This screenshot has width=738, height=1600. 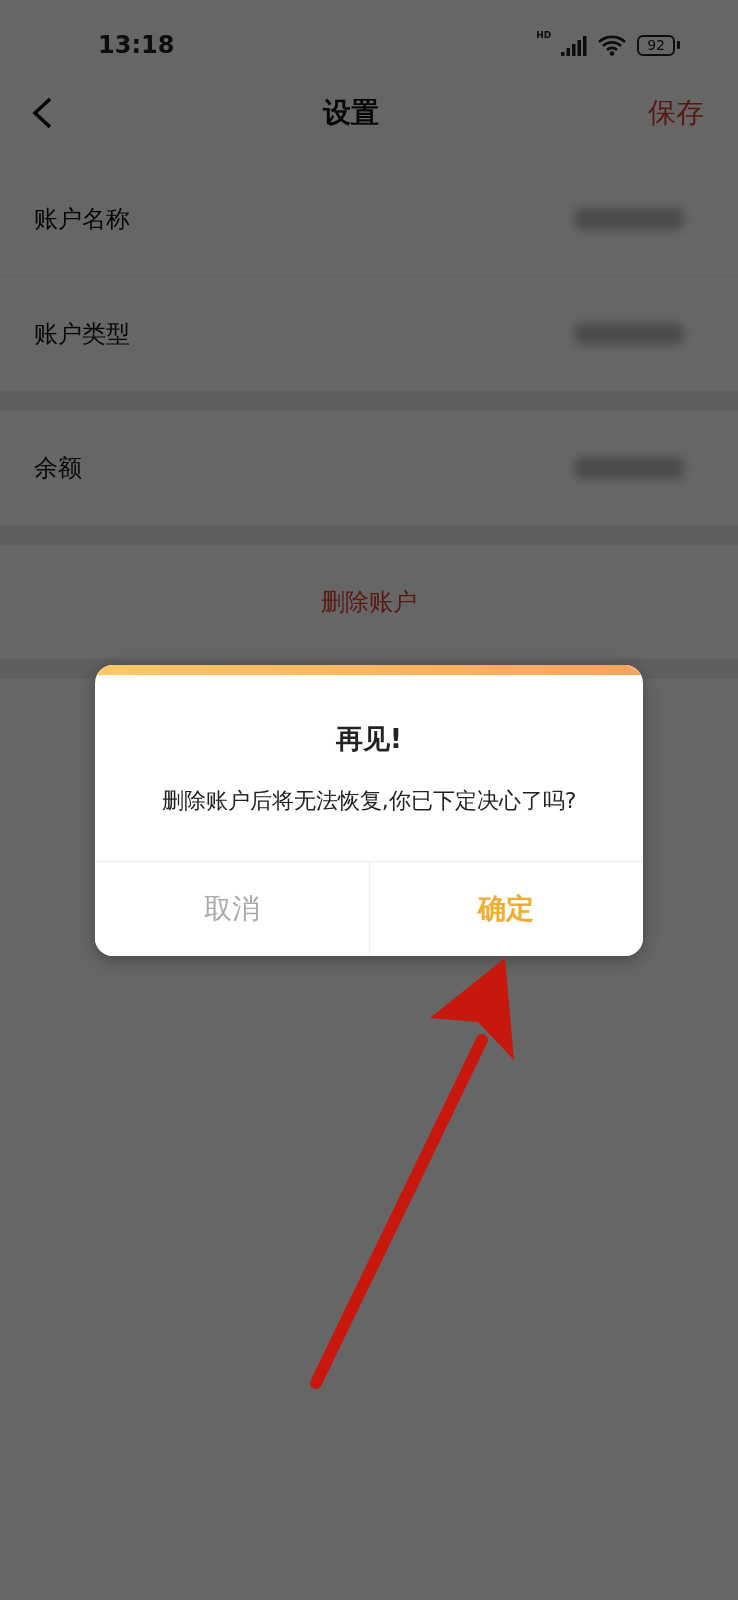 I want to click on row-label: 账户类型, so click(x=82, y=334).